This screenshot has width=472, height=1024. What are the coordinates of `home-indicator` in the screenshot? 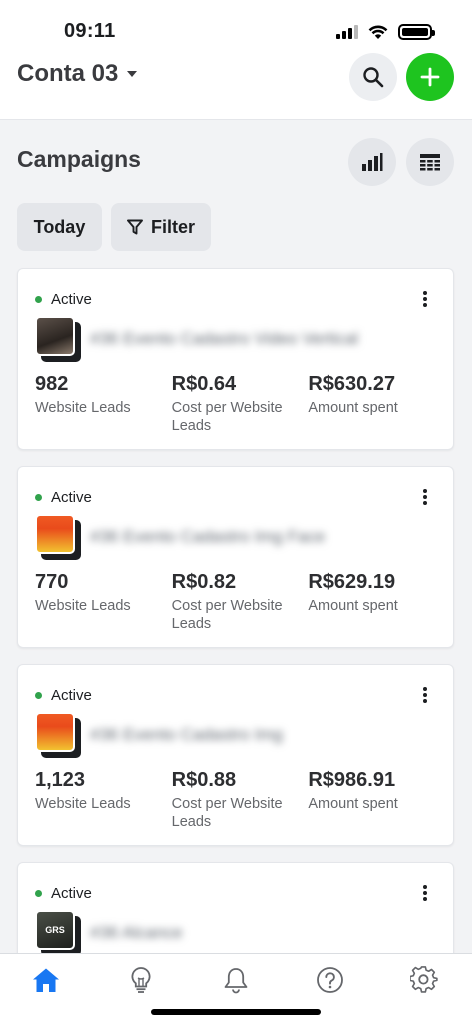 It's located at (236, 1012).